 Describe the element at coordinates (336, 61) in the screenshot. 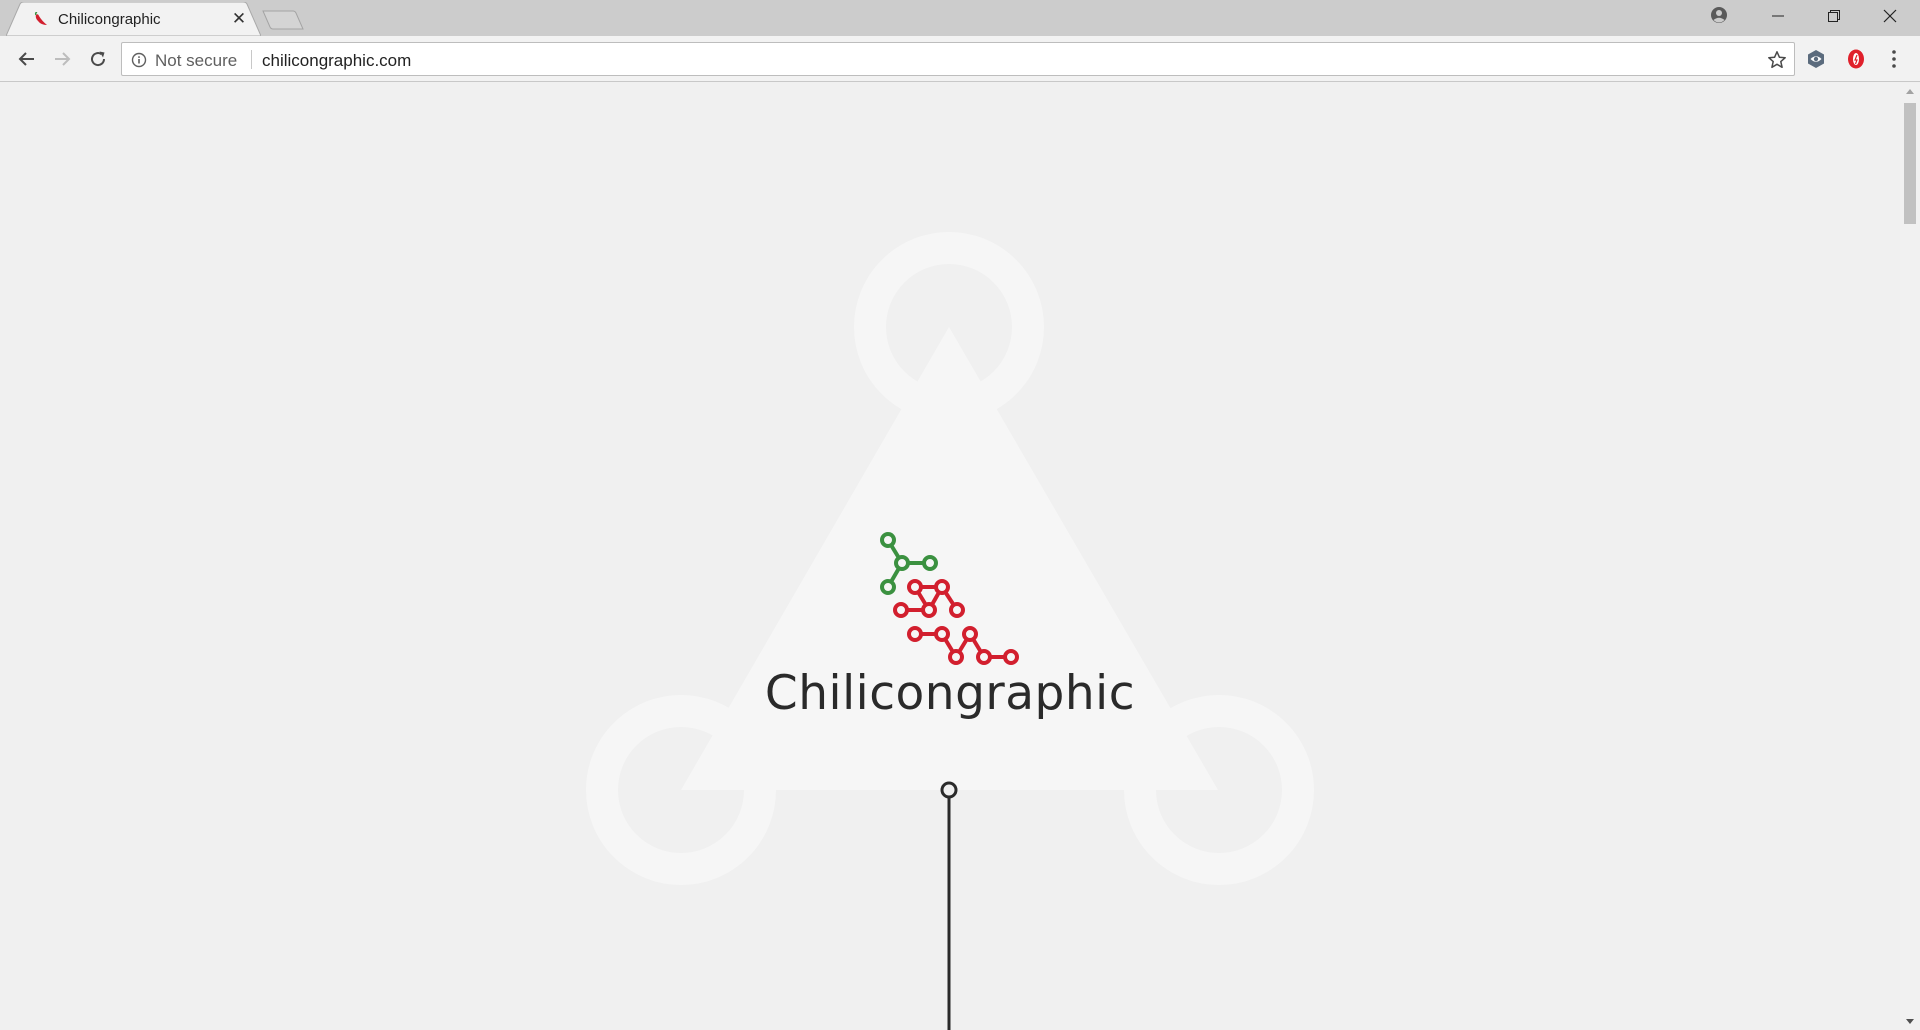

I see `url-text: chilicongraphic.com` at that location.